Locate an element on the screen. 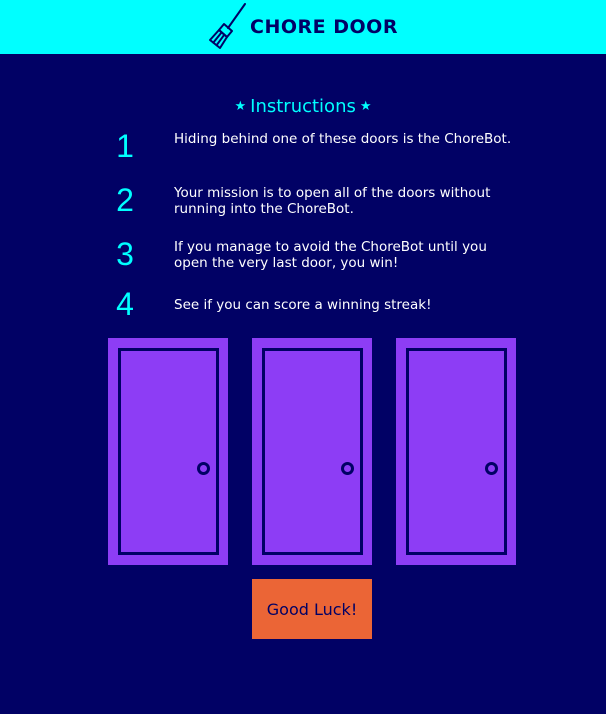  step-text: See if you can score a winning streak! is located at coordinates (303, 305).